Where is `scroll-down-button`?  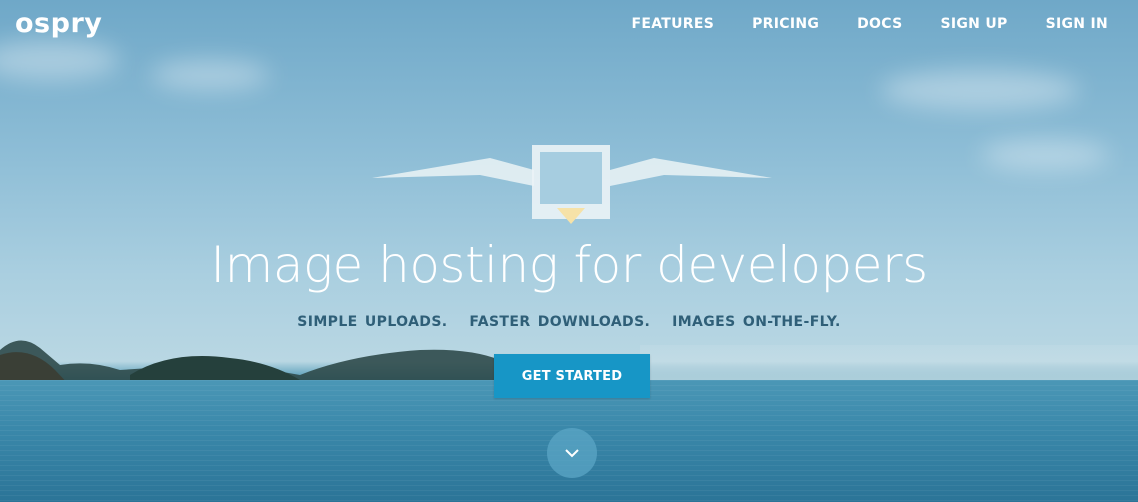 scroll-down-button is located at coordinates (572, 453).